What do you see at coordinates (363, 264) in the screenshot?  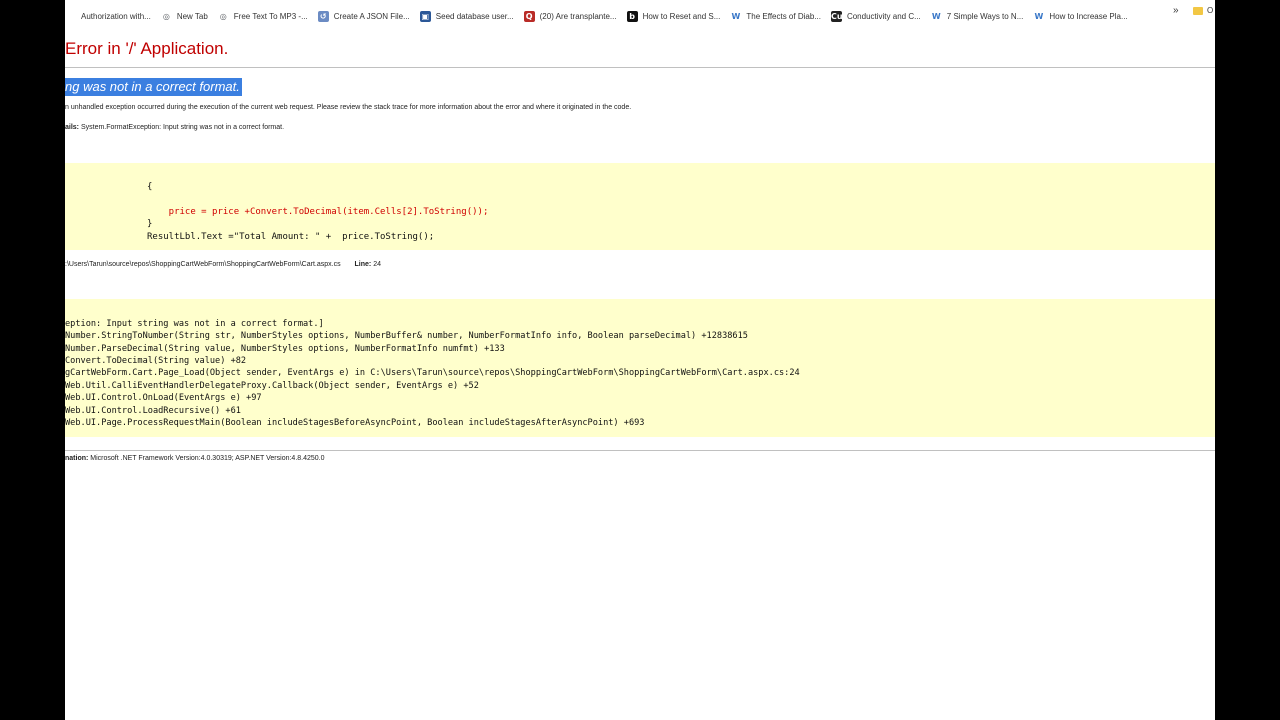 I see `line-label: Line:` at bounding box center [363, 264].